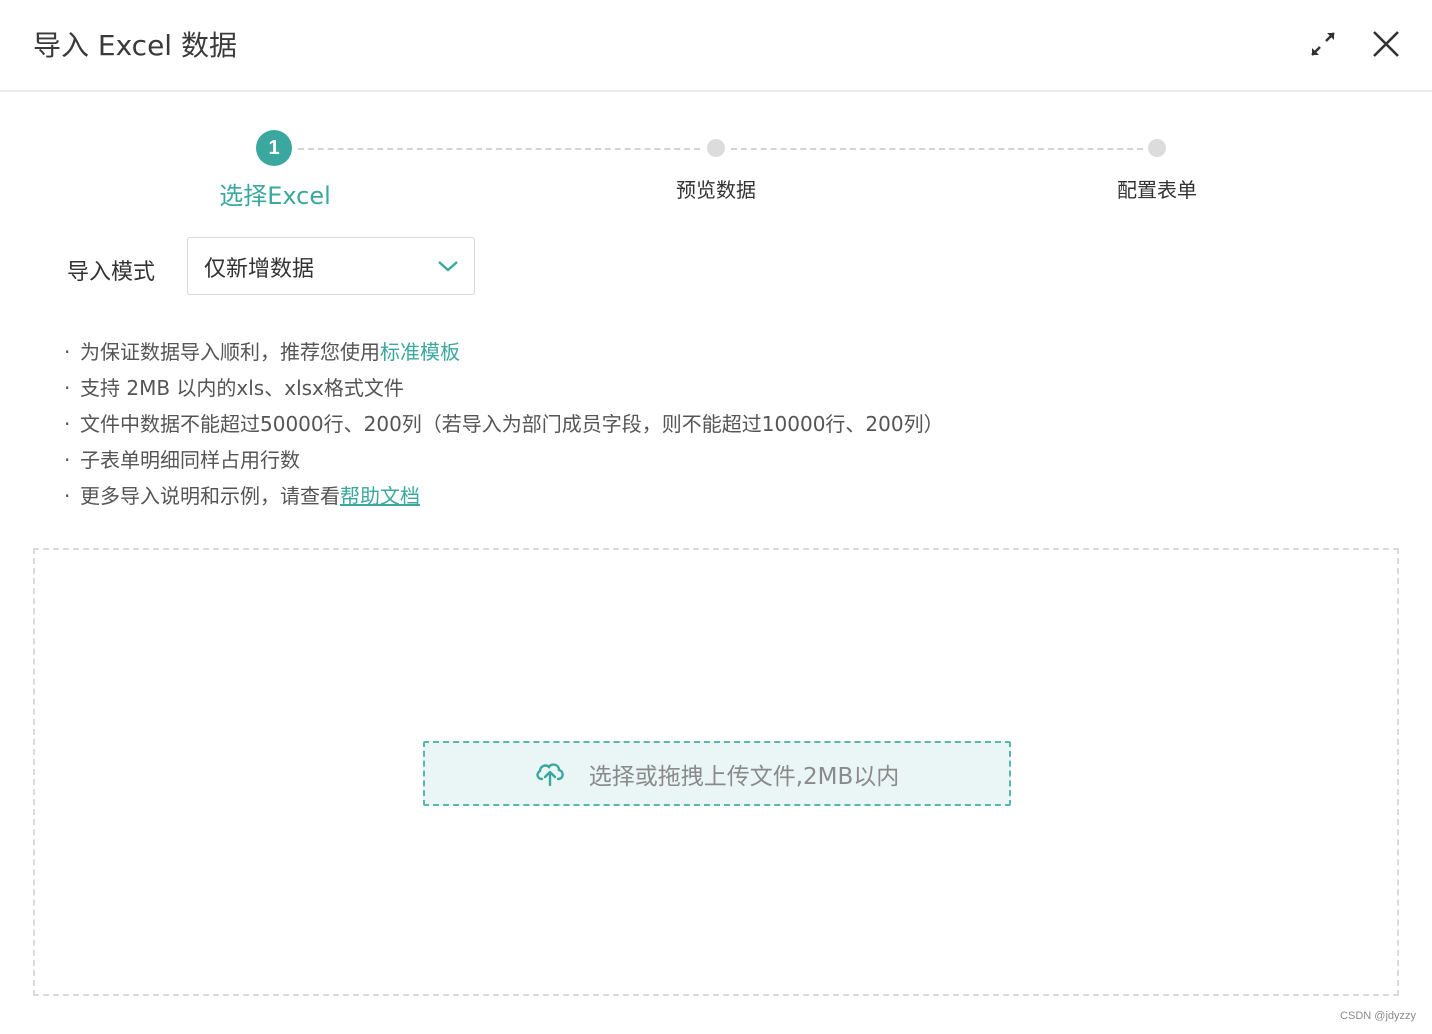  I want to click on standard-template-link: 标准模板, so click(420, 352).